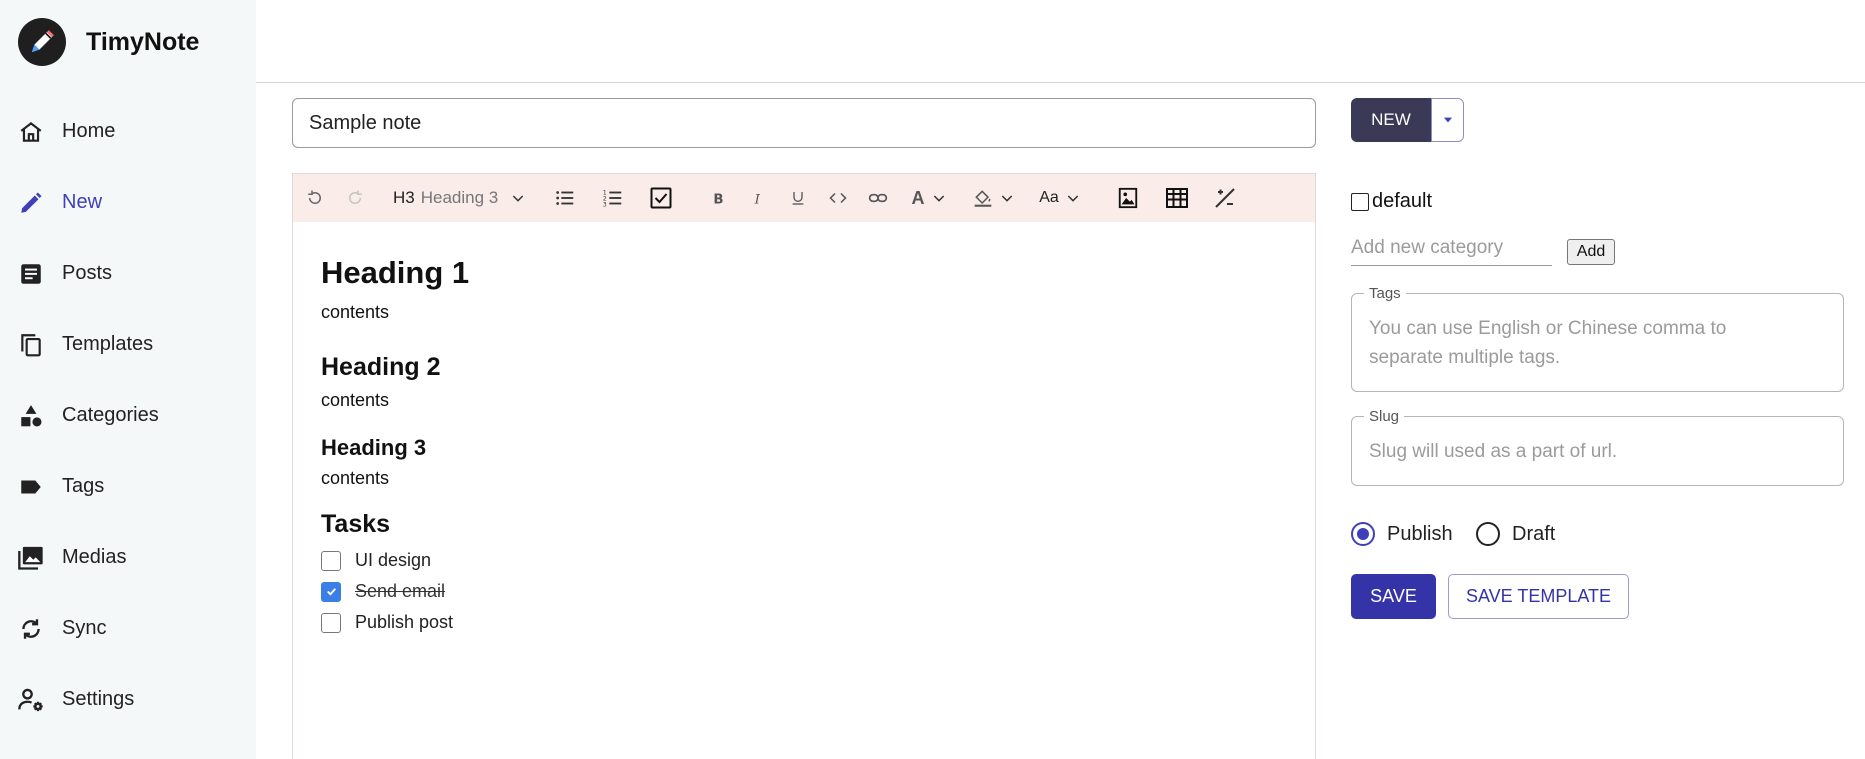 The height and width of the screenshot is (759, 1865). What do you see at coordinates (82, 202) in the screenshot?
I see `sidebar-item-label: New` at bounding box center [82, 202].